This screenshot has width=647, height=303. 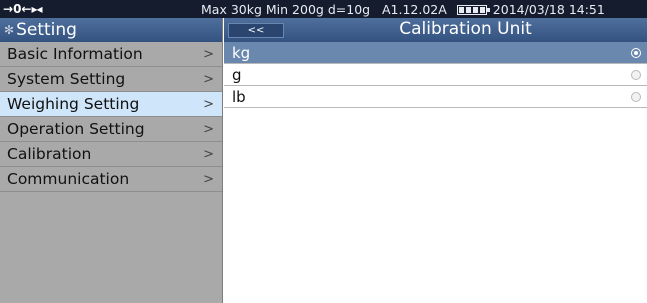 What do you see at coordinates (294, 9) in the screenshot?
I see `min-capacity: Min 200g` at bounding box center [294, 9].